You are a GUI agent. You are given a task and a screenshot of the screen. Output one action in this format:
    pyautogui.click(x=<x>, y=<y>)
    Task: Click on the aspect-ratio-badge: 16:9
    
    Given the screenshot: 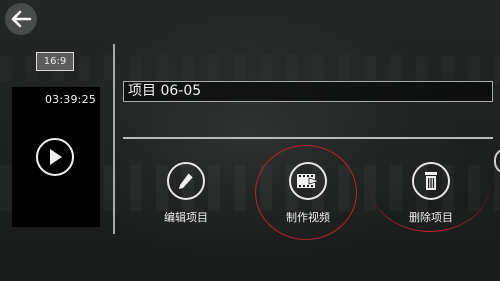 What is the action you would take?
    pyautogui.click(x=55, y=61)
    